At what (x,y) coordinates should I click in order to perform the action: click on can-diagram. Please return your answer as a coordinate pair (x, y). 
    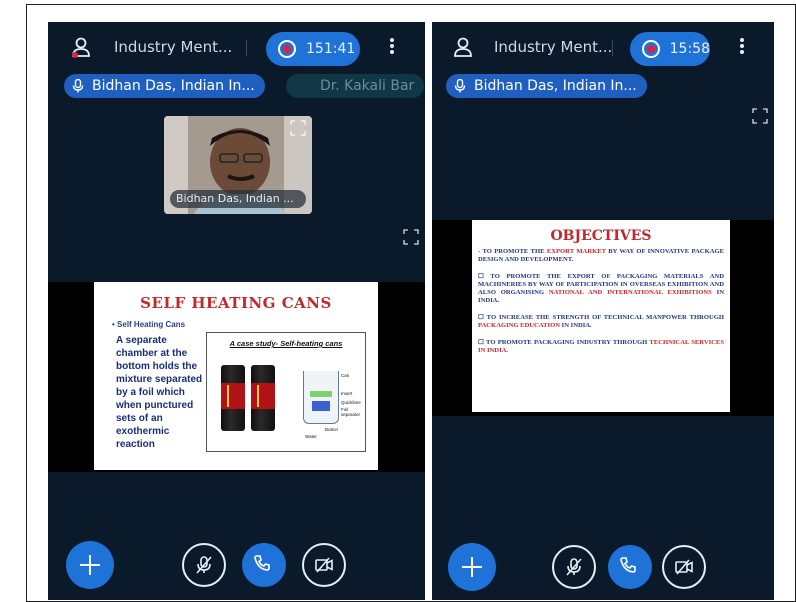
    Looking at the image, I should click on (321, 397).